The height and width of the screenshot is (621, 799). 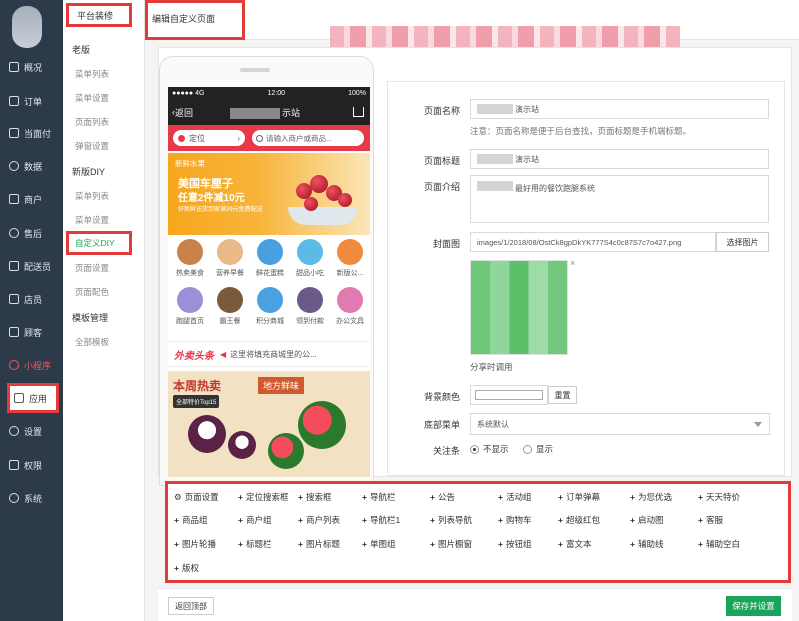 I want to click on page-title-input: 演示站, so click(x=619, y=159).